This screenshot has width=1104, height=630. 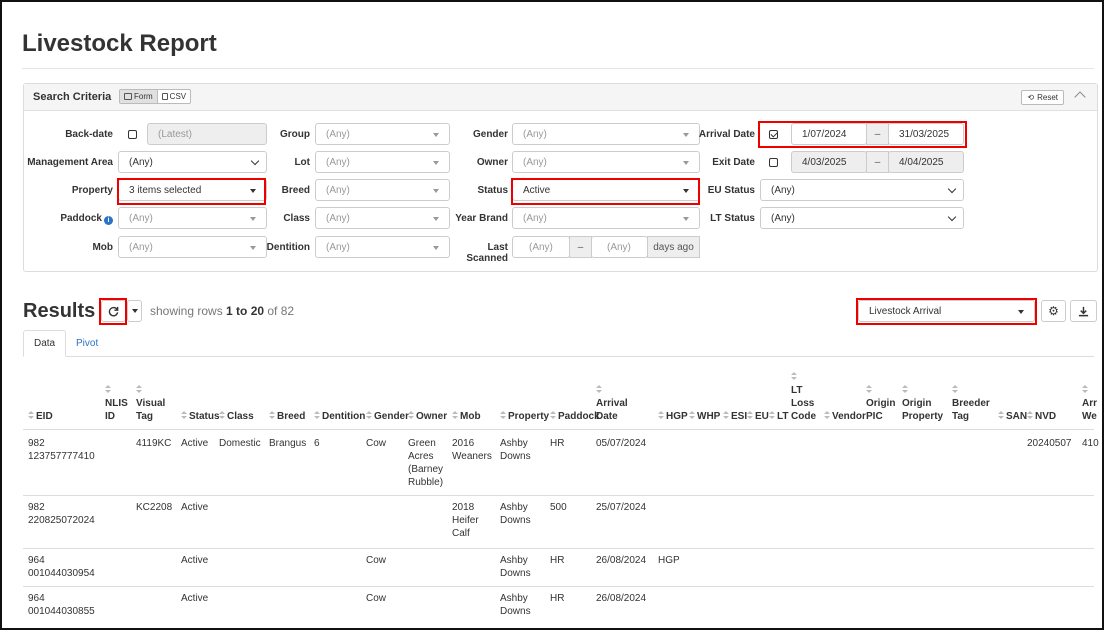 I want to click on year-brand-label: Year Brand, so click(x=481, y=218).